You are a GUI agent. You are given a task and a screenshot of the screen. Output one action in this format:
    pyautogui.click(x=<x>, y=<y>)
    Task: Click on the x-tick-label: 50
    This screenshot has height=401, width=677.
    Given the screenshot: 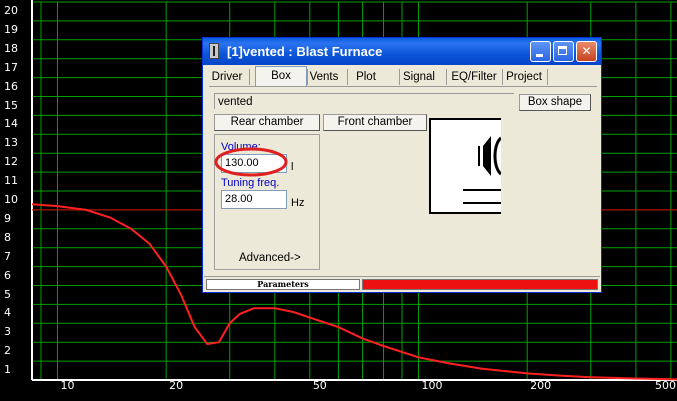 What is the action you would take?
    pyautogui.click(x=319, y=385)
    